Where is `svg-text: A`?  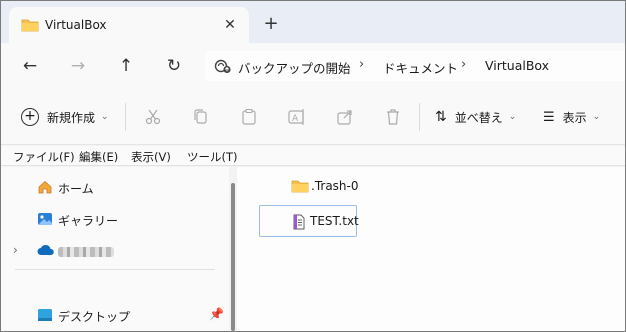
svg-text: A is located at coordinates (295, 119).